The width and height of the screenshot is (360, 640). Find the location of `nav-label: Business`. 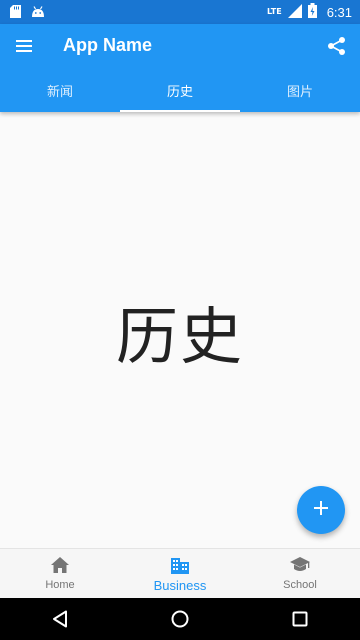

nav-label: Business is located at coordinates (180, 585).